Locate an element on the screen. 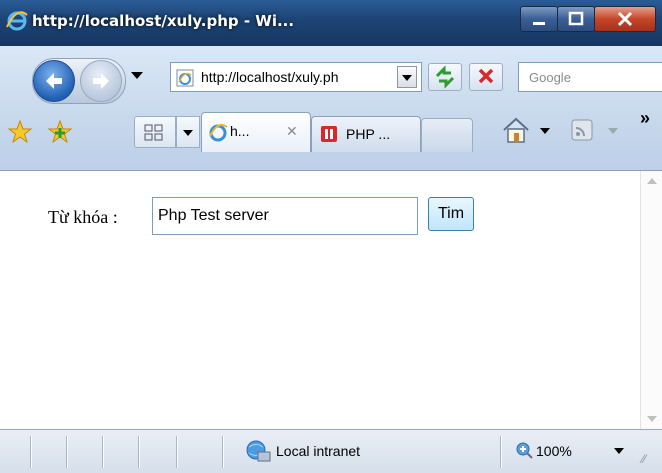  add-favorites-icon is located at coordinates (60, 132).